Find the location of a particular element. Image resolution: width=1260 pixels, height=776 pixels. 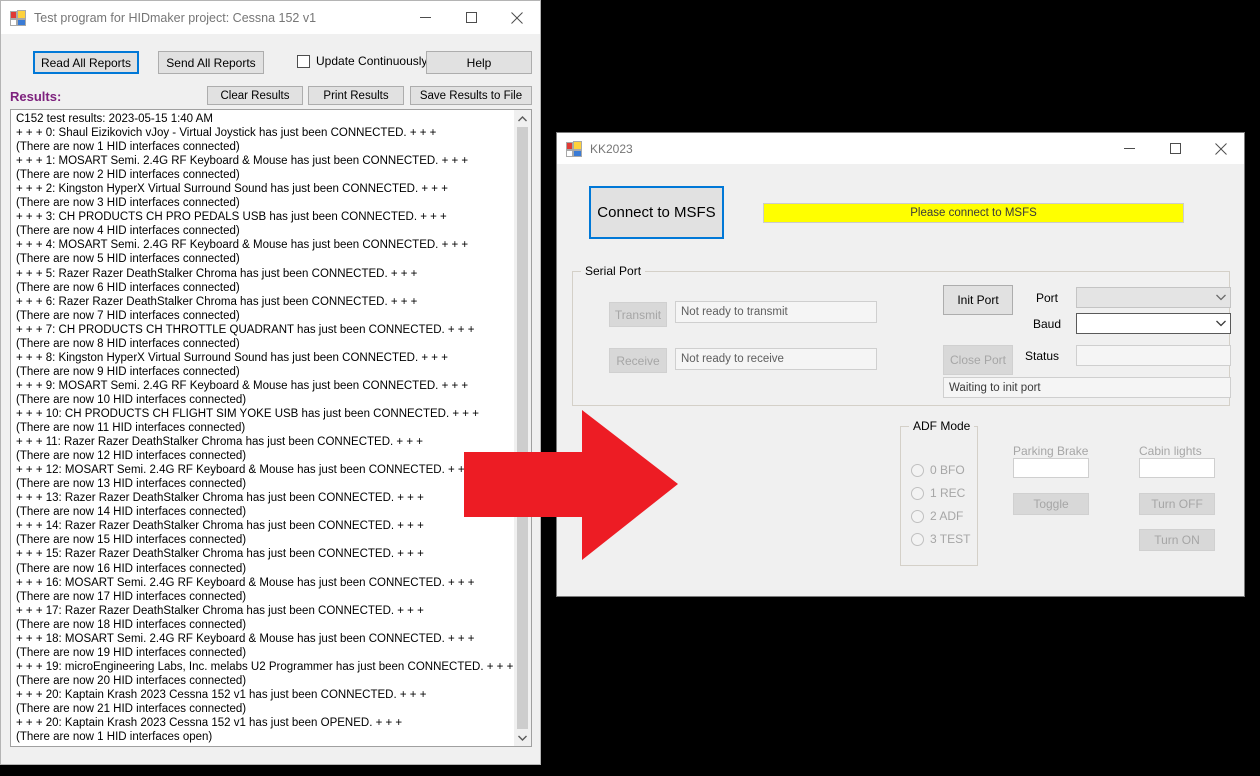

kk2023-window-controls is located at coordinates (1175, 149).